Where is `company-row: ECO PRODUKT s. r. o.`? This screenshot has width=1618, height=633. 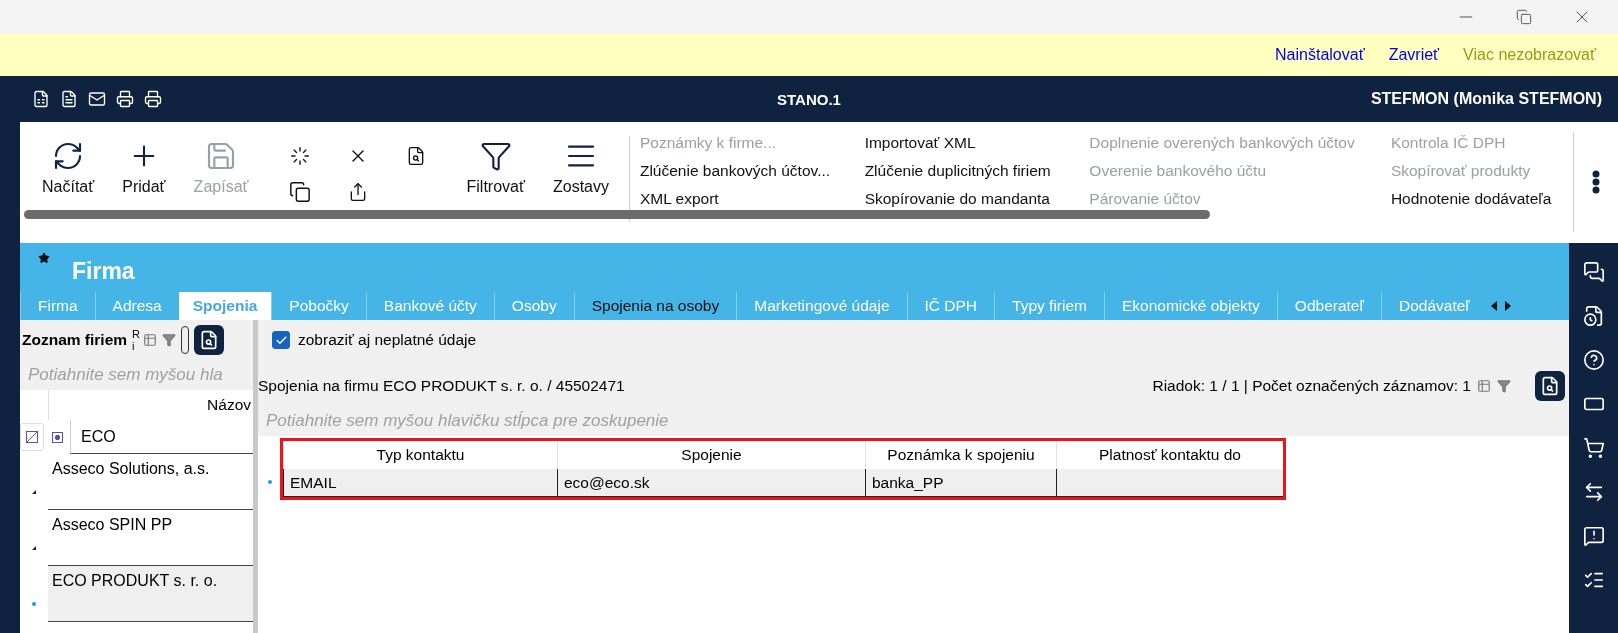 company-row: ECO PRODUKT s. r. o. is located at coordinates (150, 594).